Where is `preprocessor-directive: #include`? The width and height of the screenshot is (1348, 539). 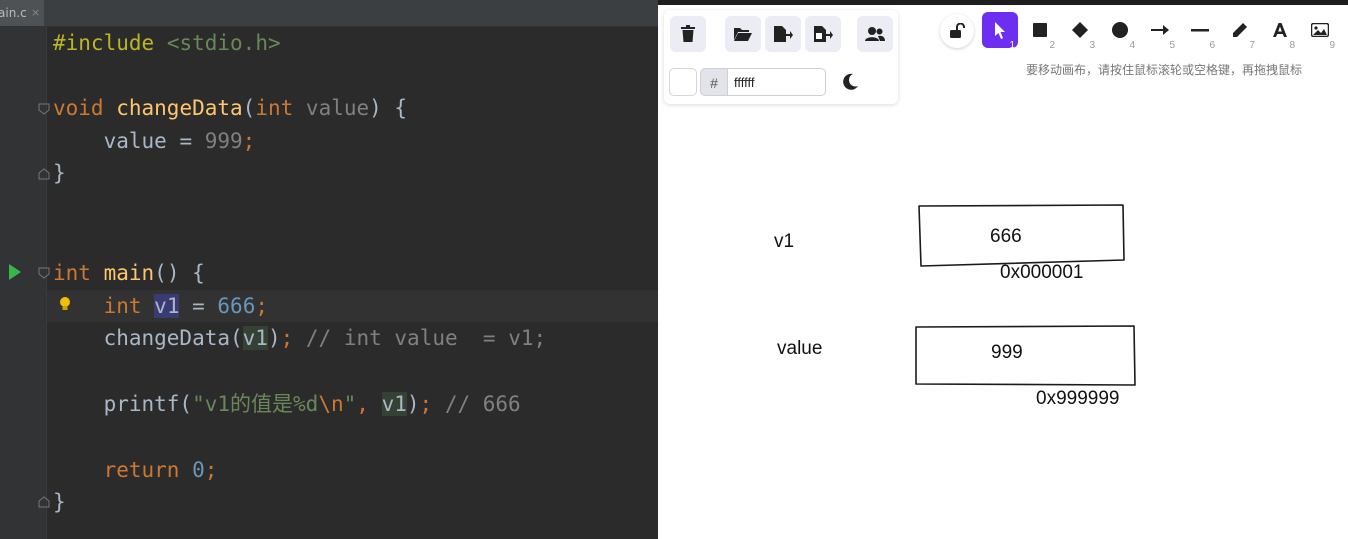
preprocessor-directive: #include is located at coordinates (104, 43).